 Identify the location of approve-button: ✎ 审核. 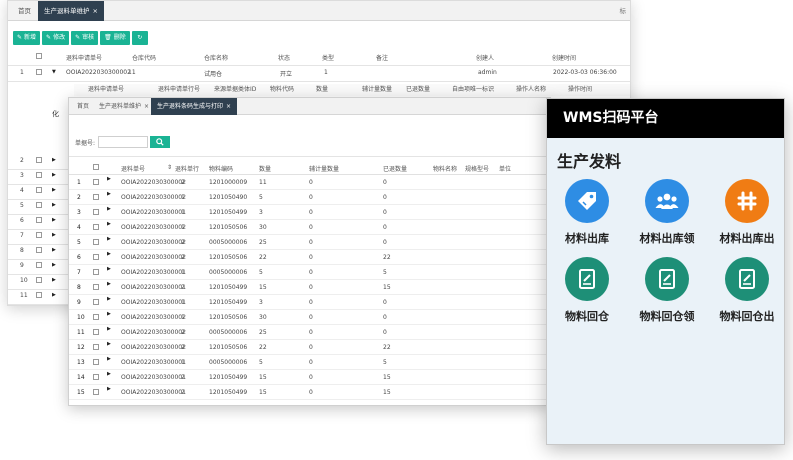
(85, 38).